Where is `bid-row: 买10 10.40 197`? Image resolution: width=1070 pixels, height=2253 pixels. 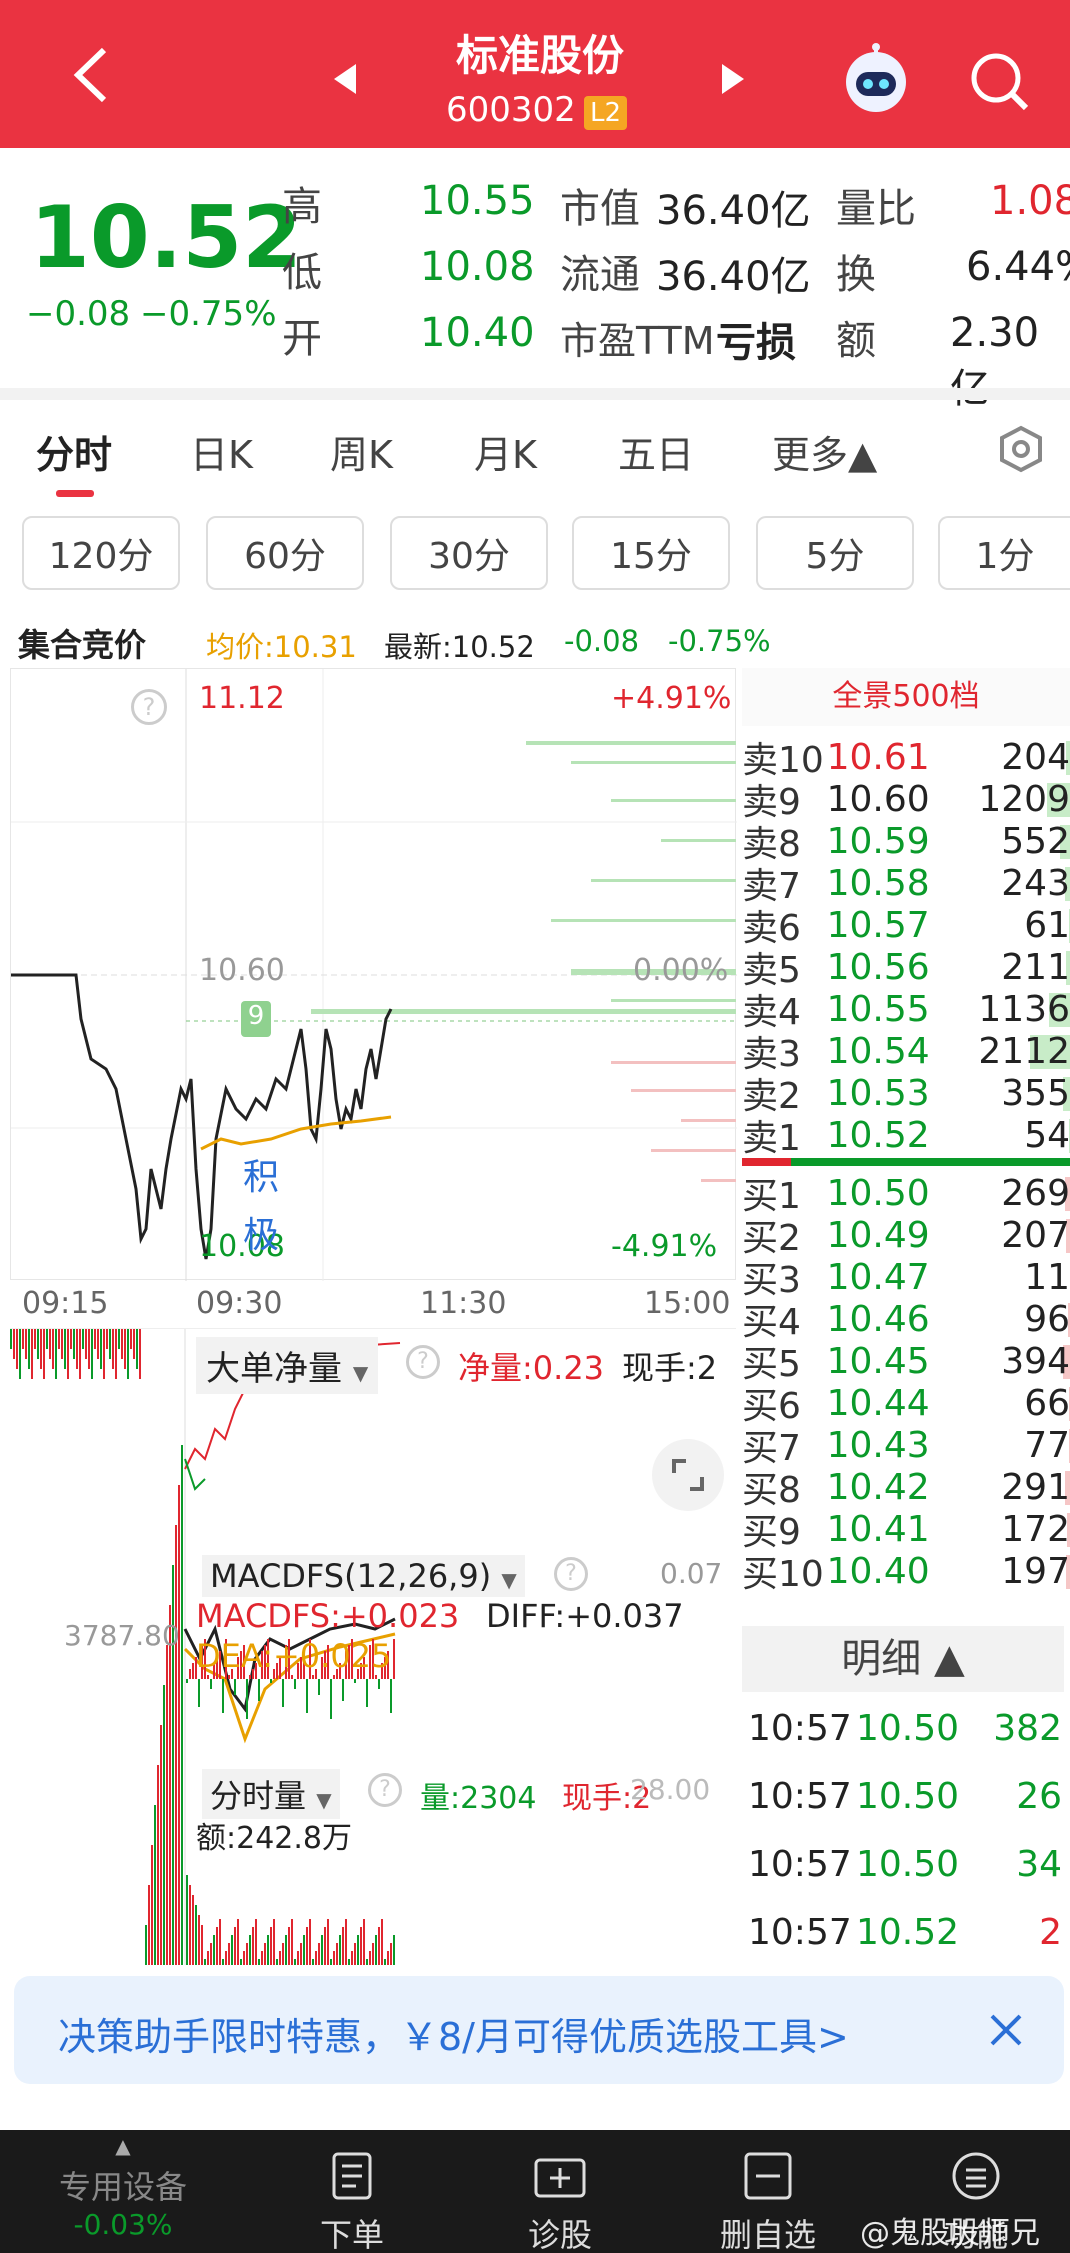 bid-row: 买10 10.40 197 is located at coordinates (906, 1572).